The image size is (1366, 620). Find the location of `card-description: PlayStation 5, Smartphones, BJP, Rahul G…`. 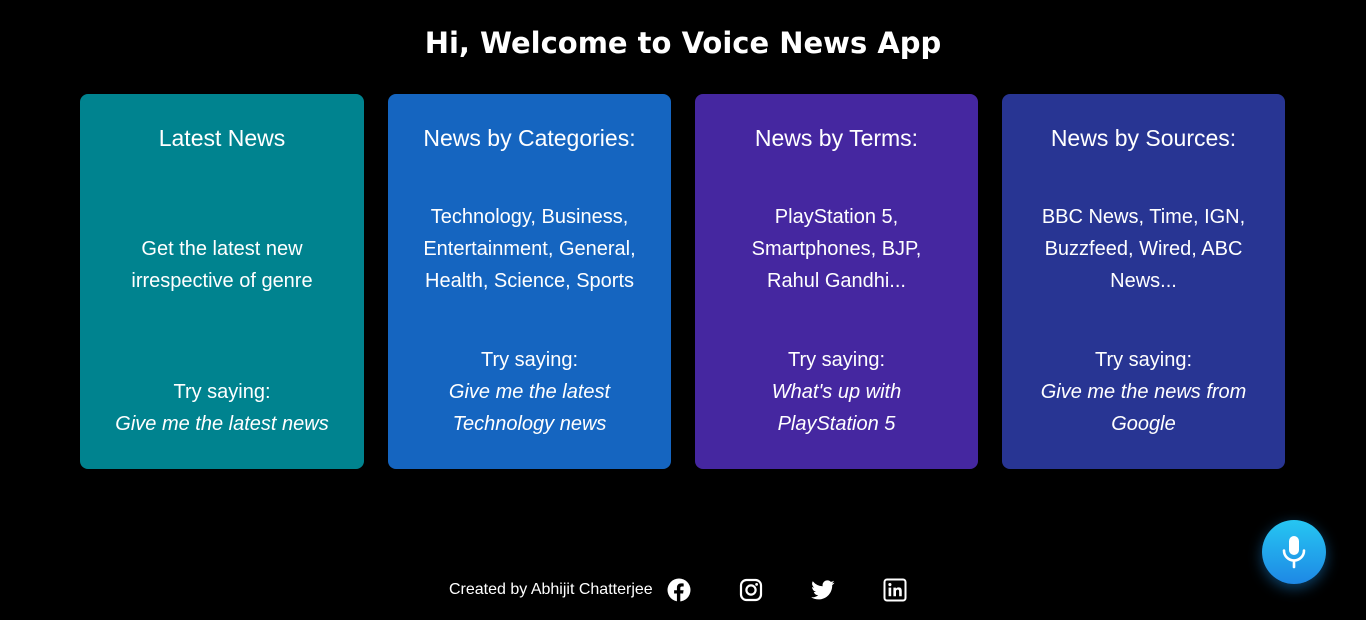

card-description: PlayStation 5, Smartphones, BJP, Rahul G… is located at coordinates (836, 249).